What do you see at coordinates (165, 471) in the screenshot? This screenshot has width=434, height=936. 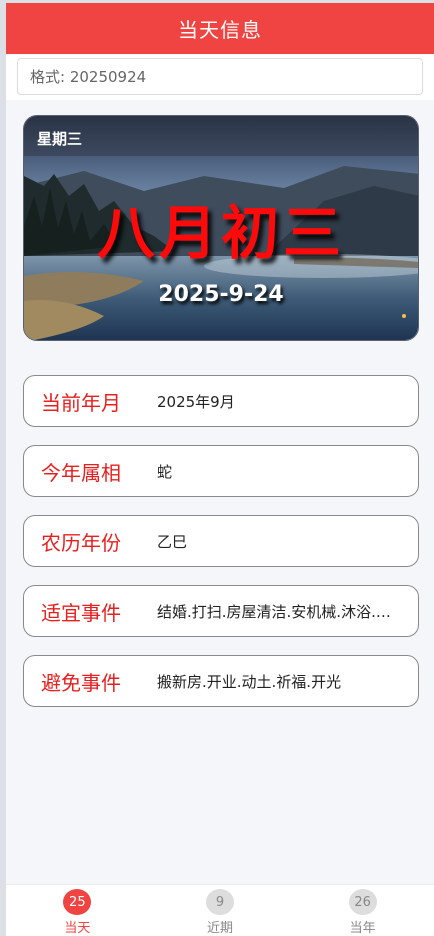 I see `info-value: 蛇` at bounding box center [165, 471].